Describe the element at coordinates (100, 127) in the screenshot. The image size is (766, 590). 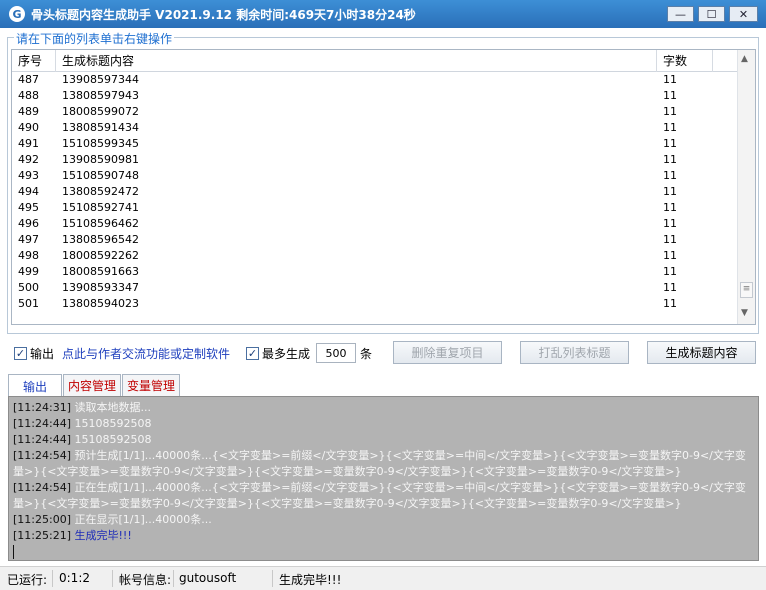
I see `row-content: 13808591434` at that location.